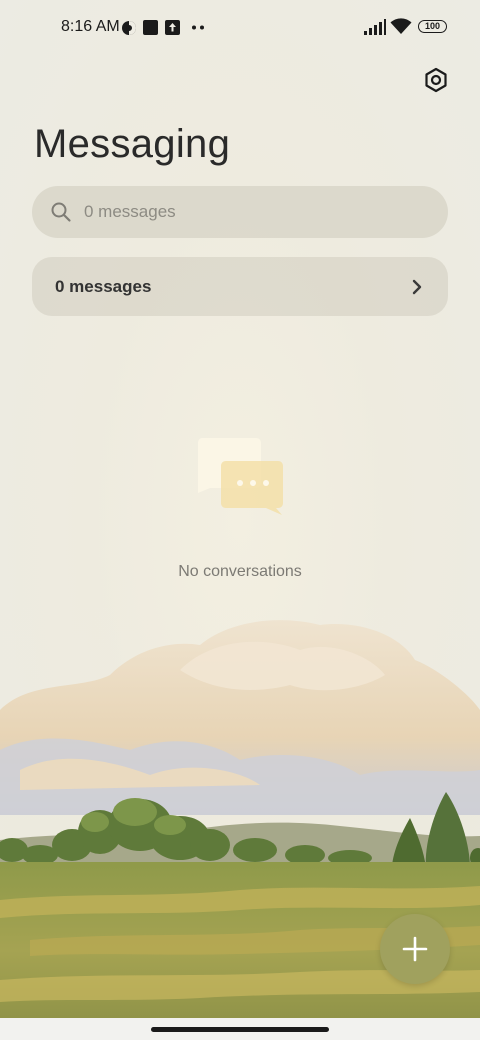  I want to click on settings-button, so click(436, 80).